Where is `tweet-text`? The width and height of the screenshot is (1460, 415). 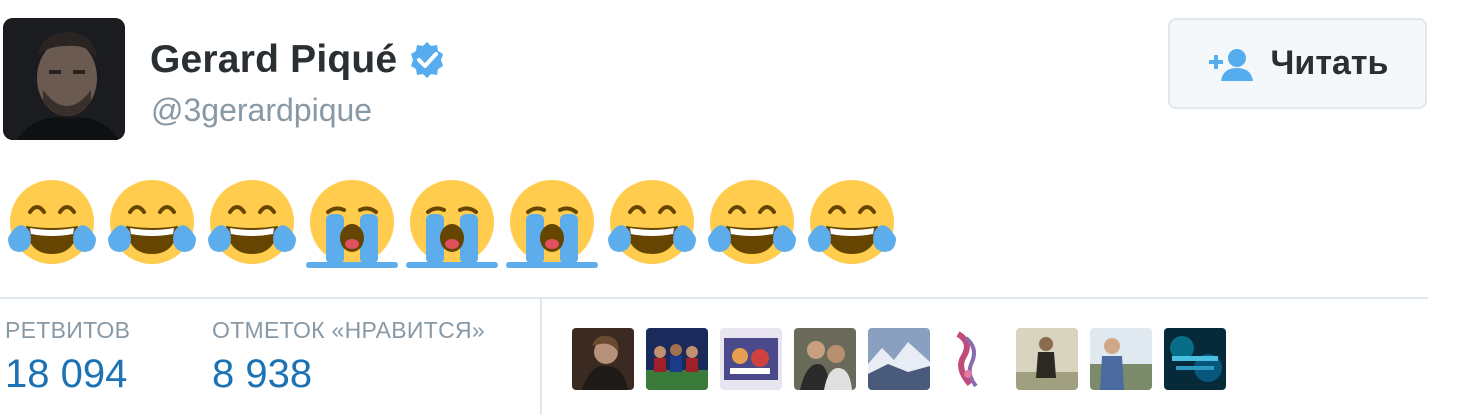 tweet-text is located at coordinates (456, 224).